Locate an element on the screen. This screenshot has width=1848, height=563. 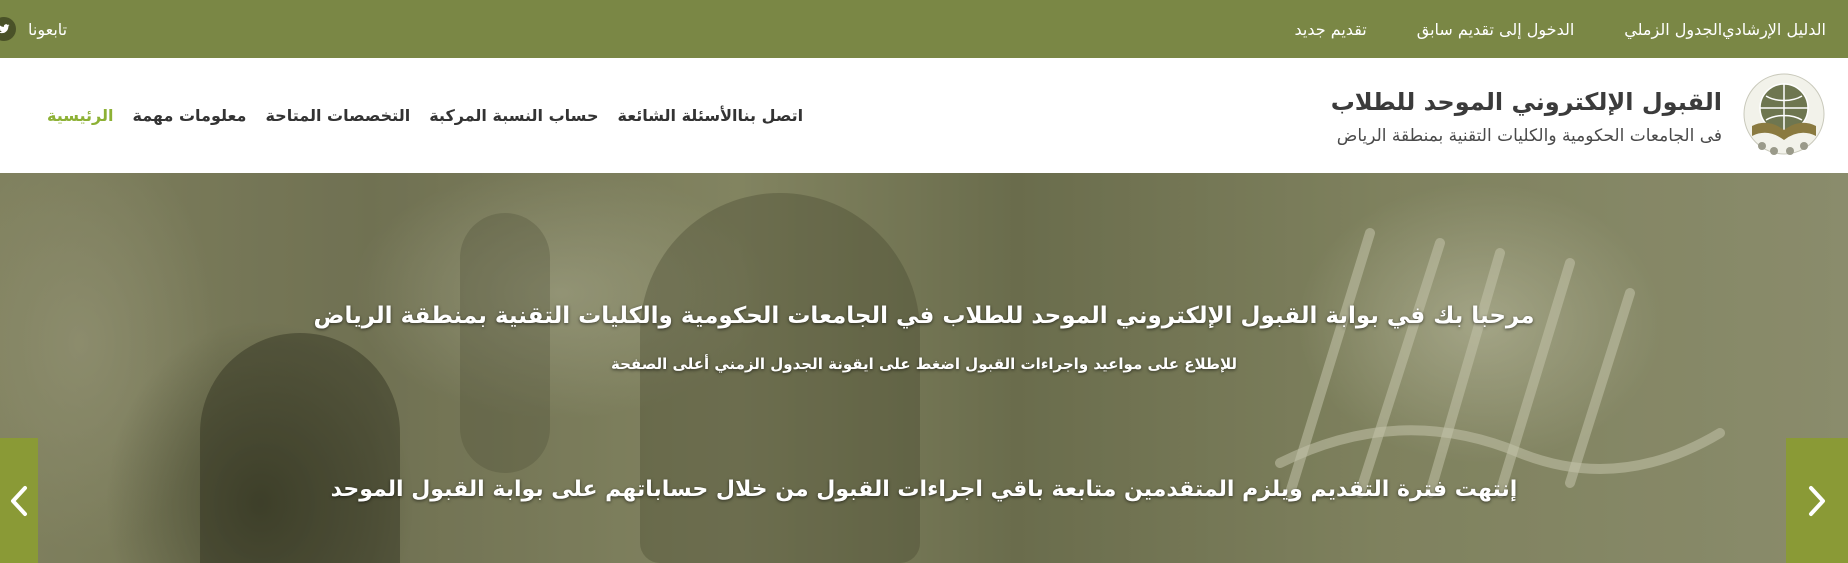
brand-title: القبول الإلكتروني الموحد للطلاب is located at coordinates (1526, 102).